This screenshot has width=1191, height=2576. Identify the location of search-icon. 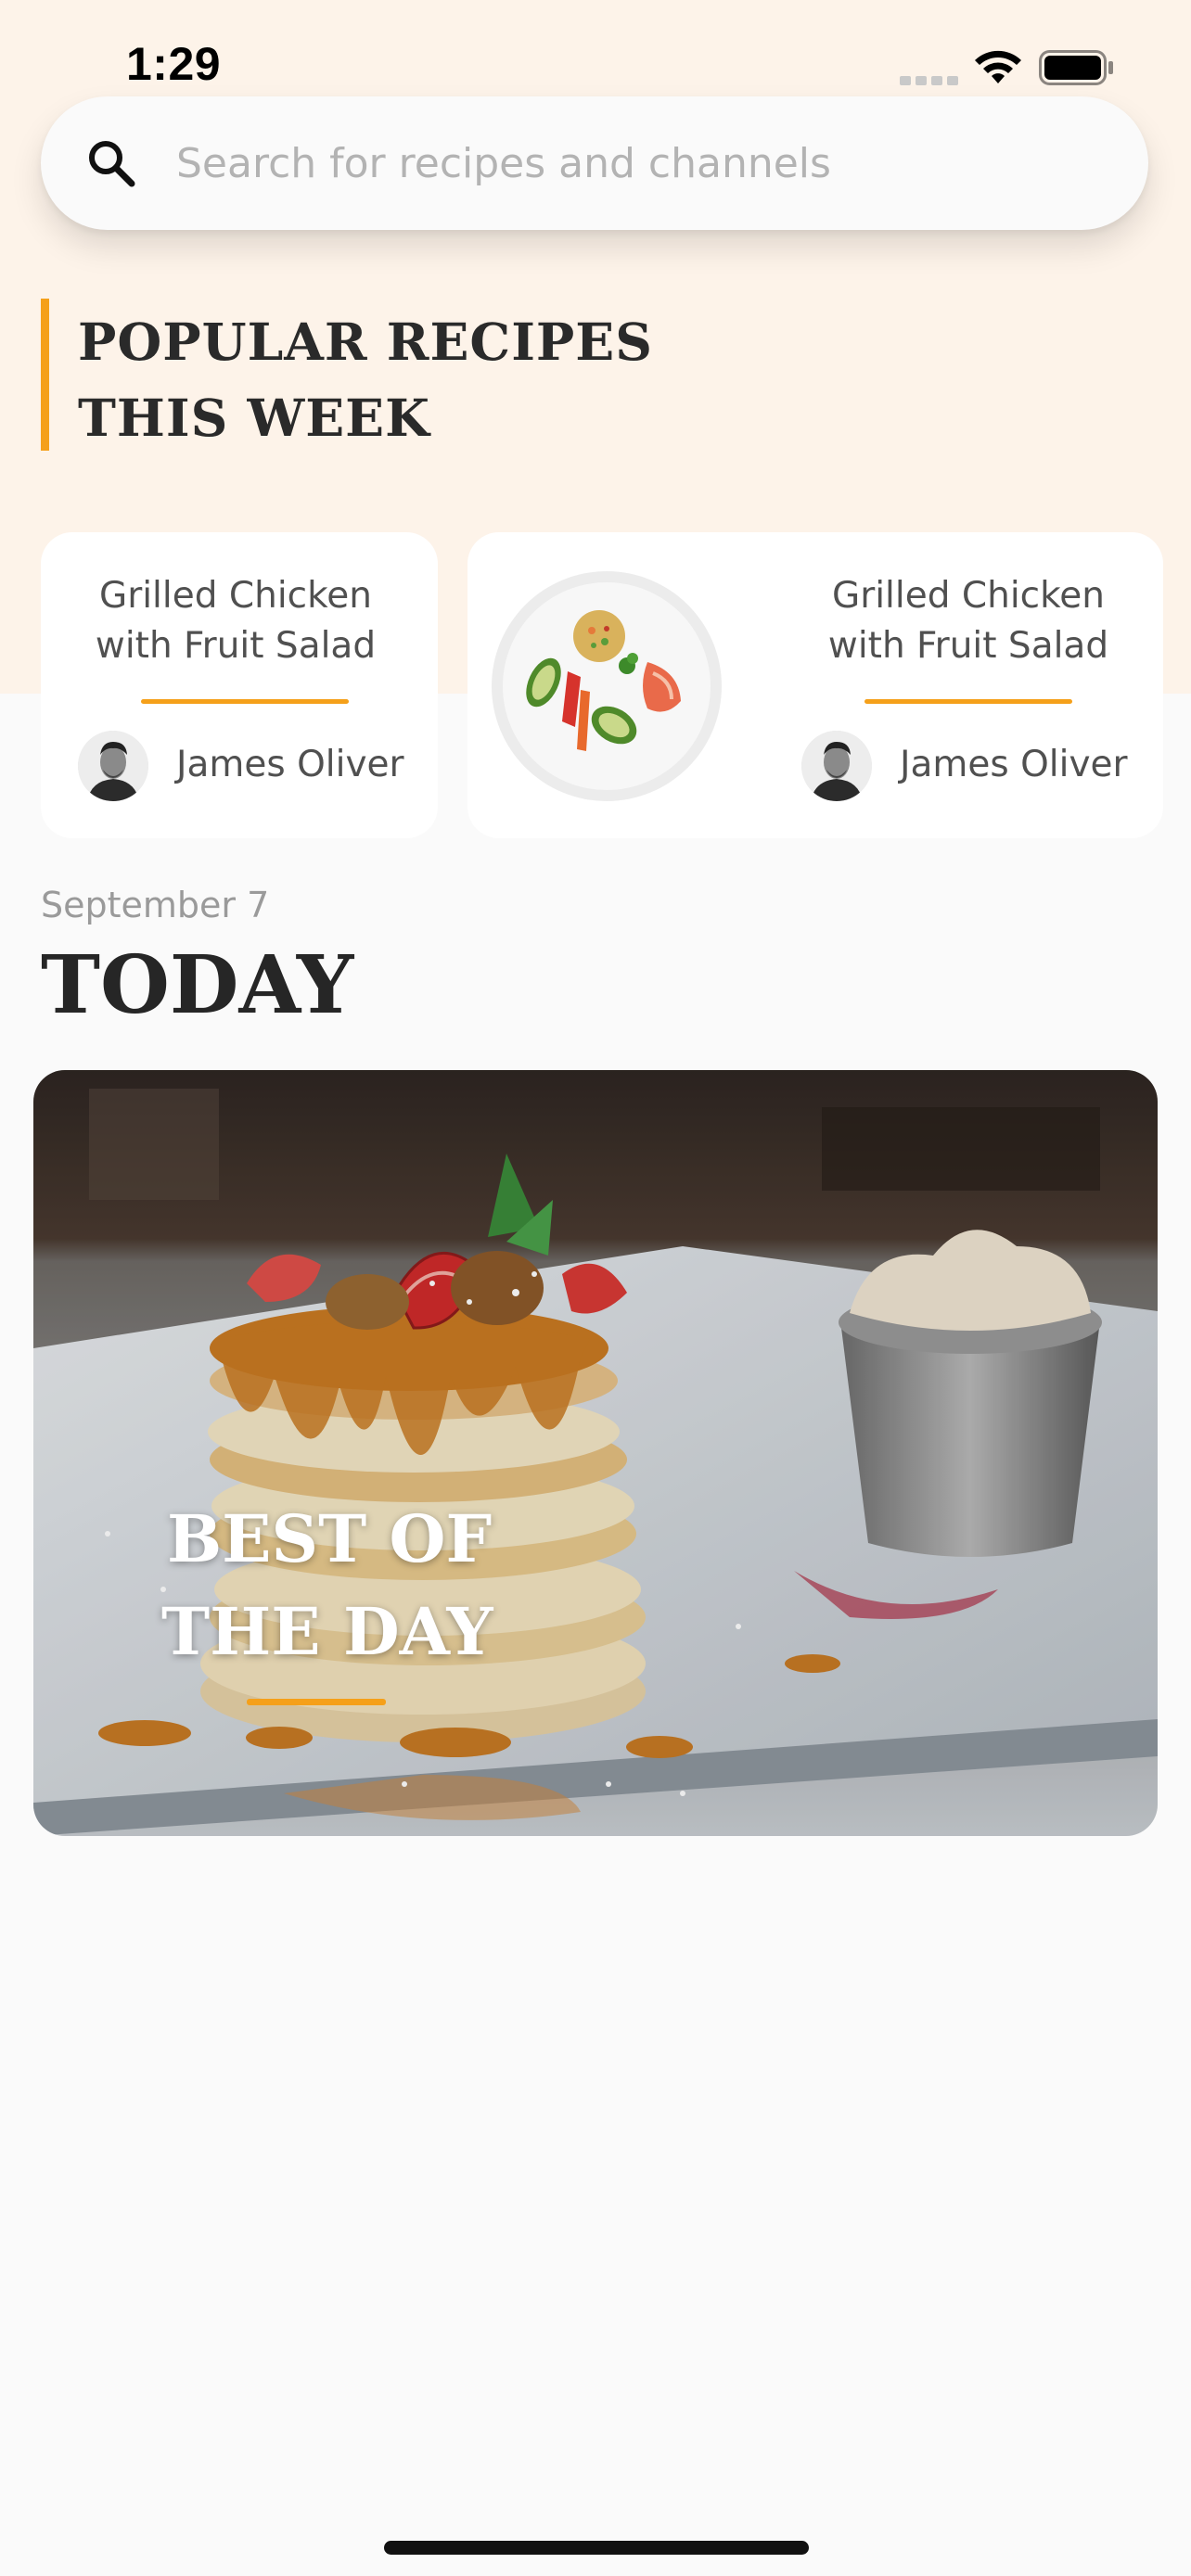
(112, 164).